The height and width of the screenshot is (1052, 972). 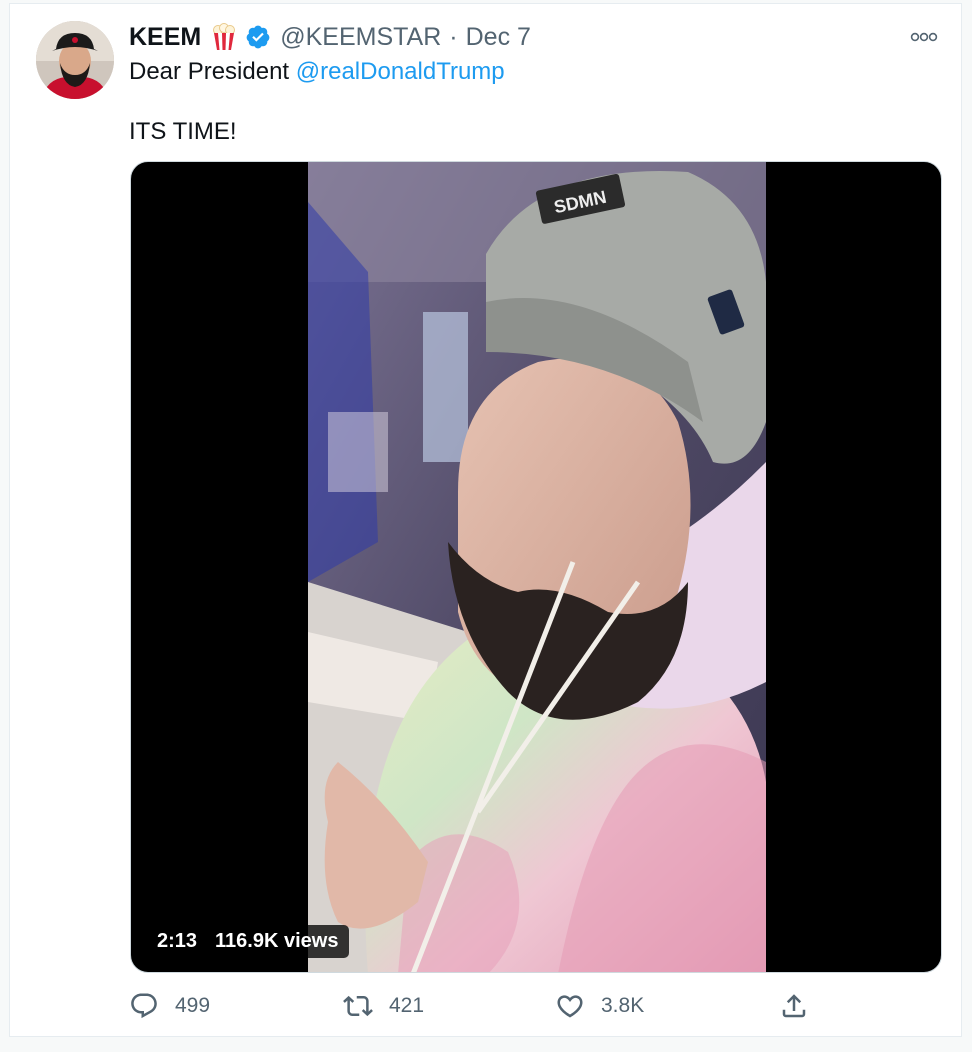 What do you see at coordinates (177, 941) in the screenshot?
I see `video-duration: 2:13` at bounding box center [177, 941].